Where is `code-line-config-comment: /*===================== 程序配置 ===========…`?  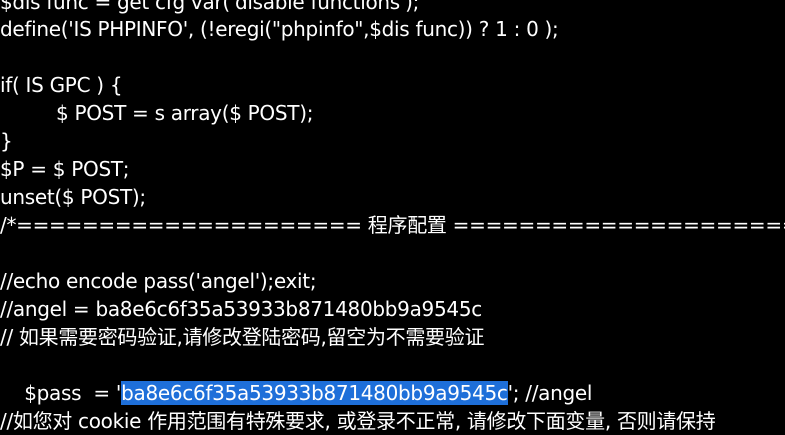
code-line-config-comment: /*===================== 程序配置 ===========… is located at coordinates (392, 225).